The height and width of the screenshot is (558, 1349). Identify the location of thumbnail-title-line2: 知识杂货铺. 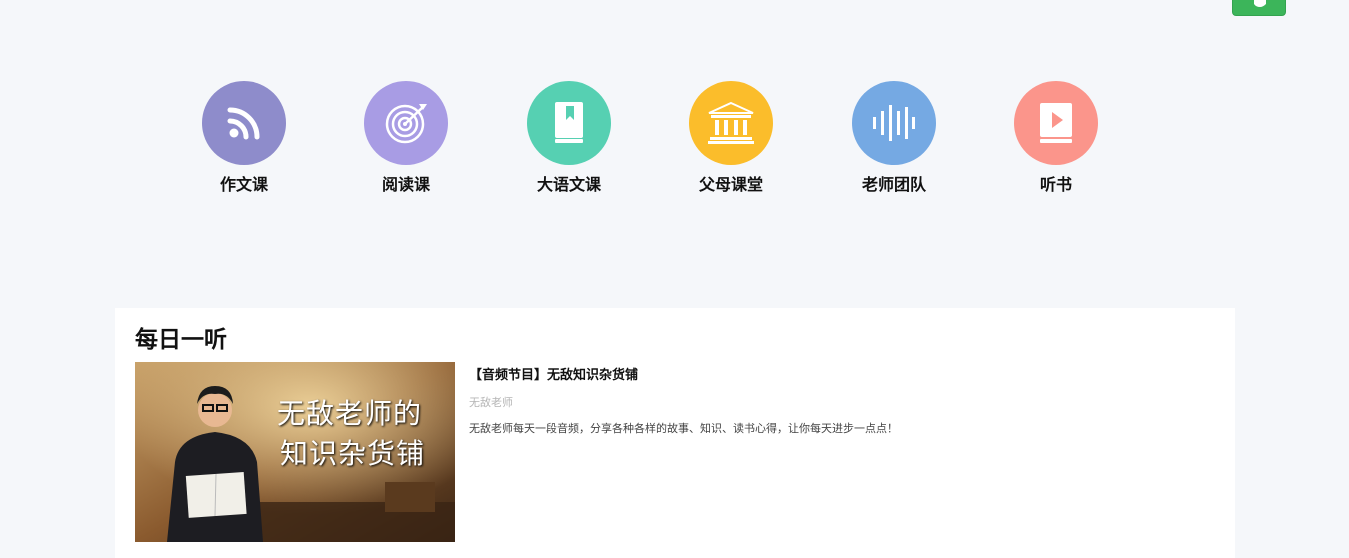
(353, 453).